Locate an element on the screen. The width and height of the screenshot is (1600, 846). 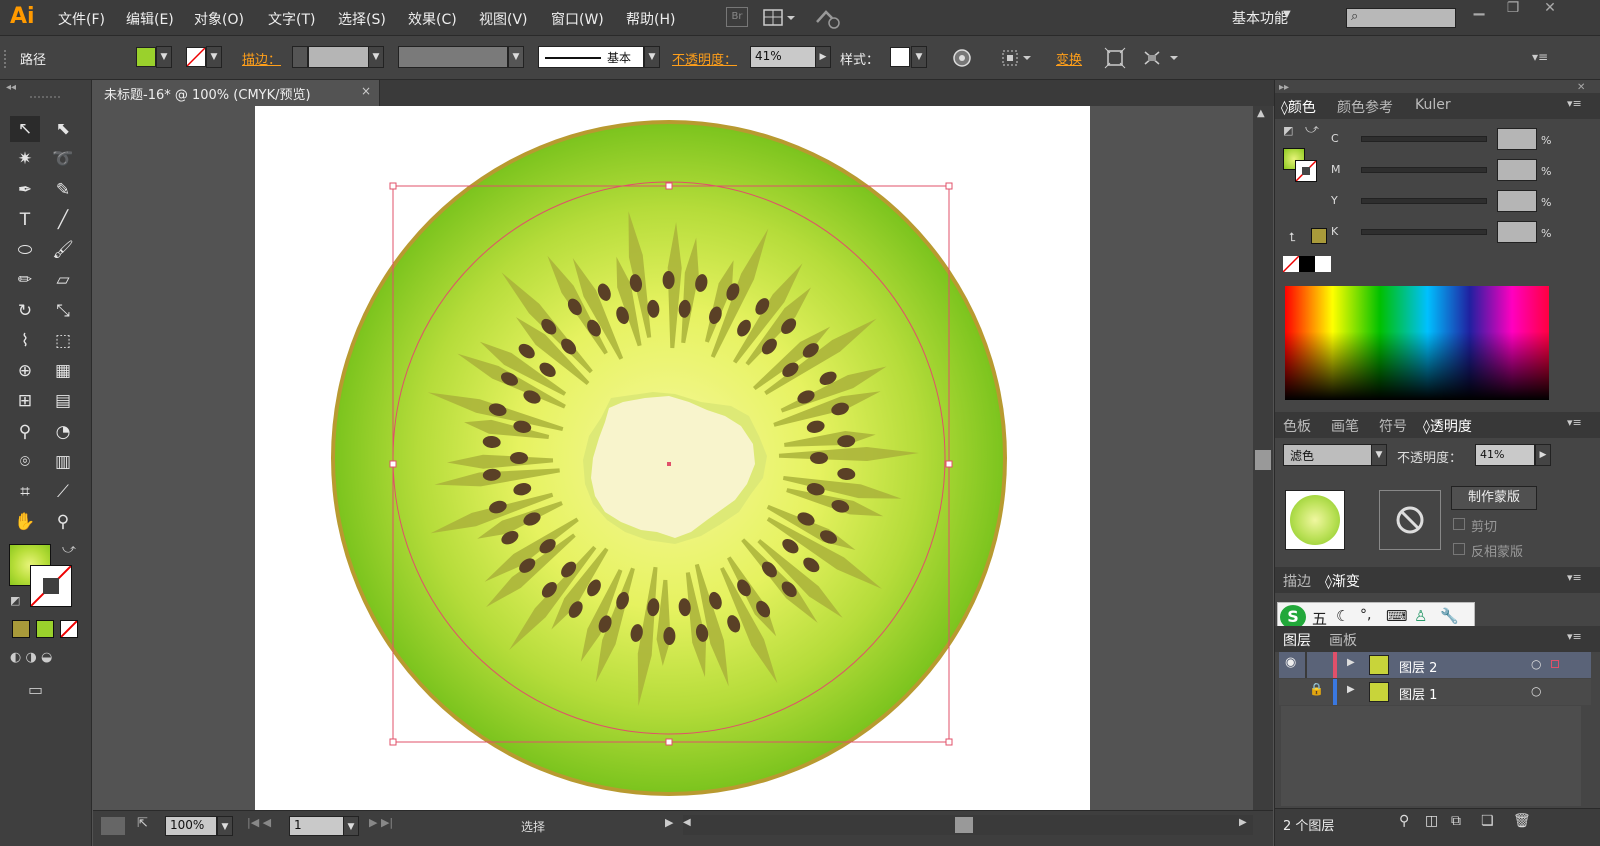
graphic-style-swatch is located at coordinates (900, 57).